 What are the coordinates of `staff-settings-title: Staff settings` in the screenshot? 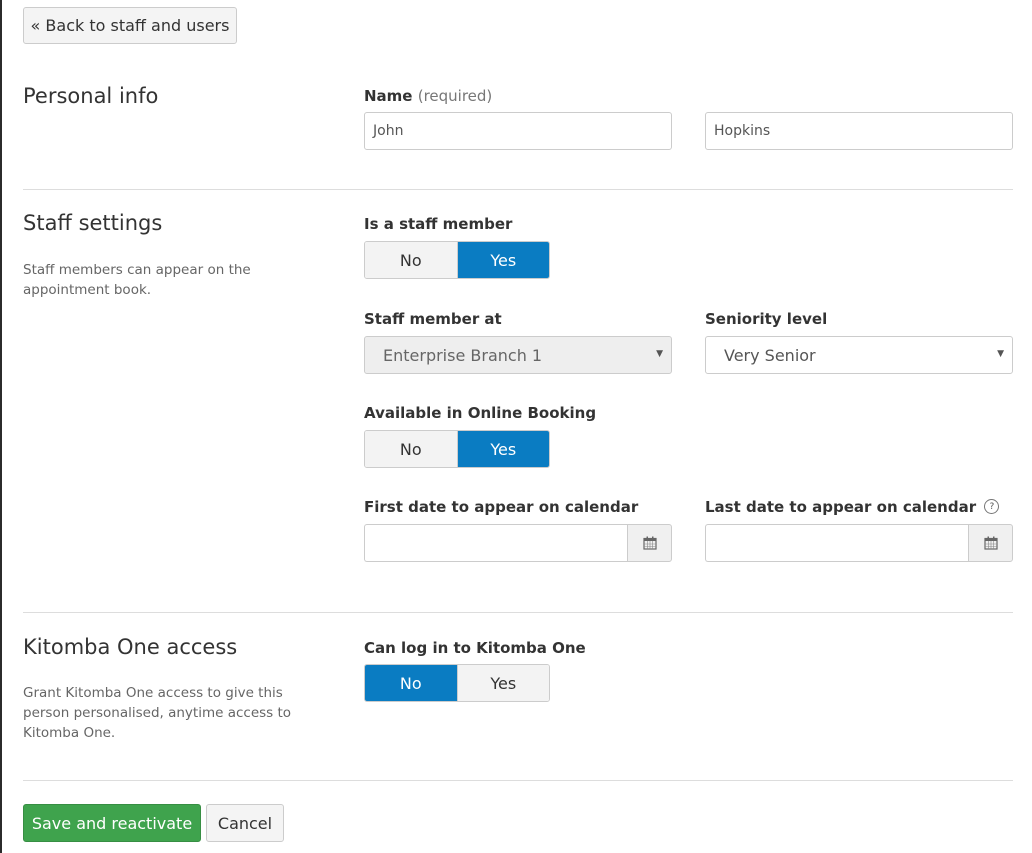 It's located at (93, 223).